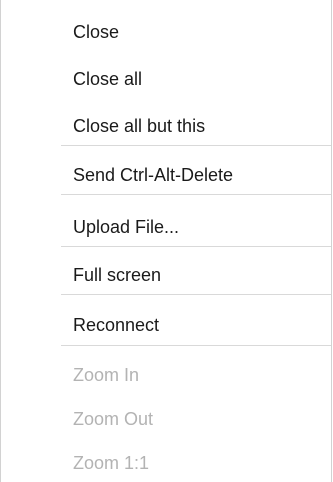 This screenshot has height=482, width=333. I want to click on menu-item-close: Close, so click(96, 32).